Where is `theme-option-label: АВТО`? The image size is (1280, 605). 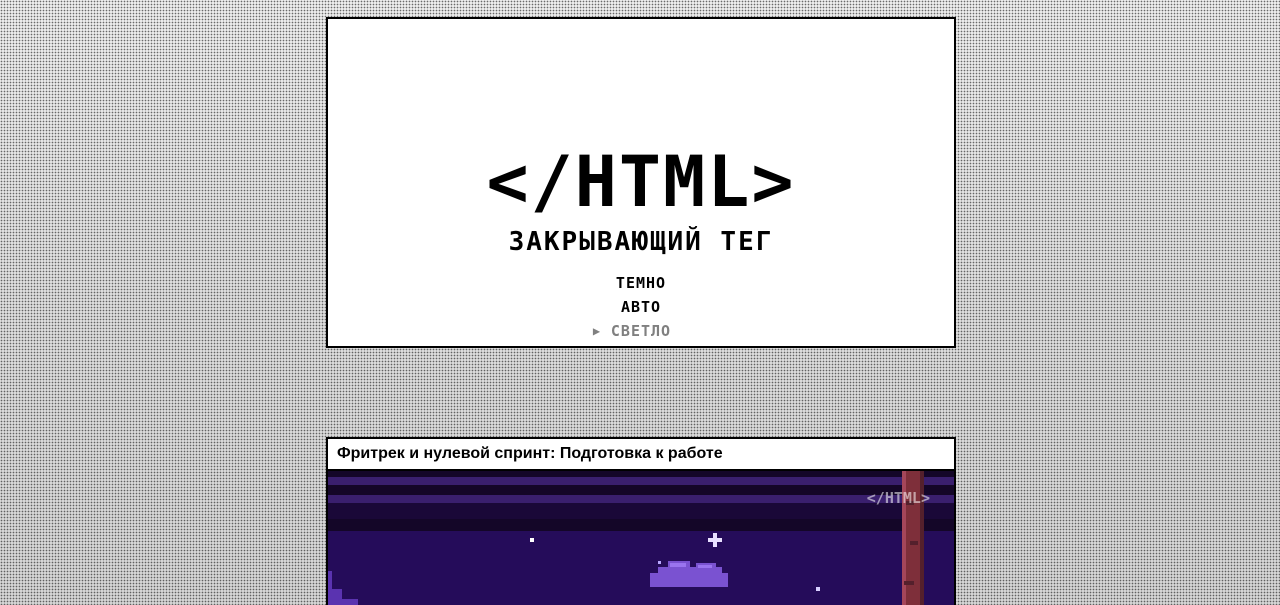 theme-option-label: АВТО is located at coordinates (641, 307).